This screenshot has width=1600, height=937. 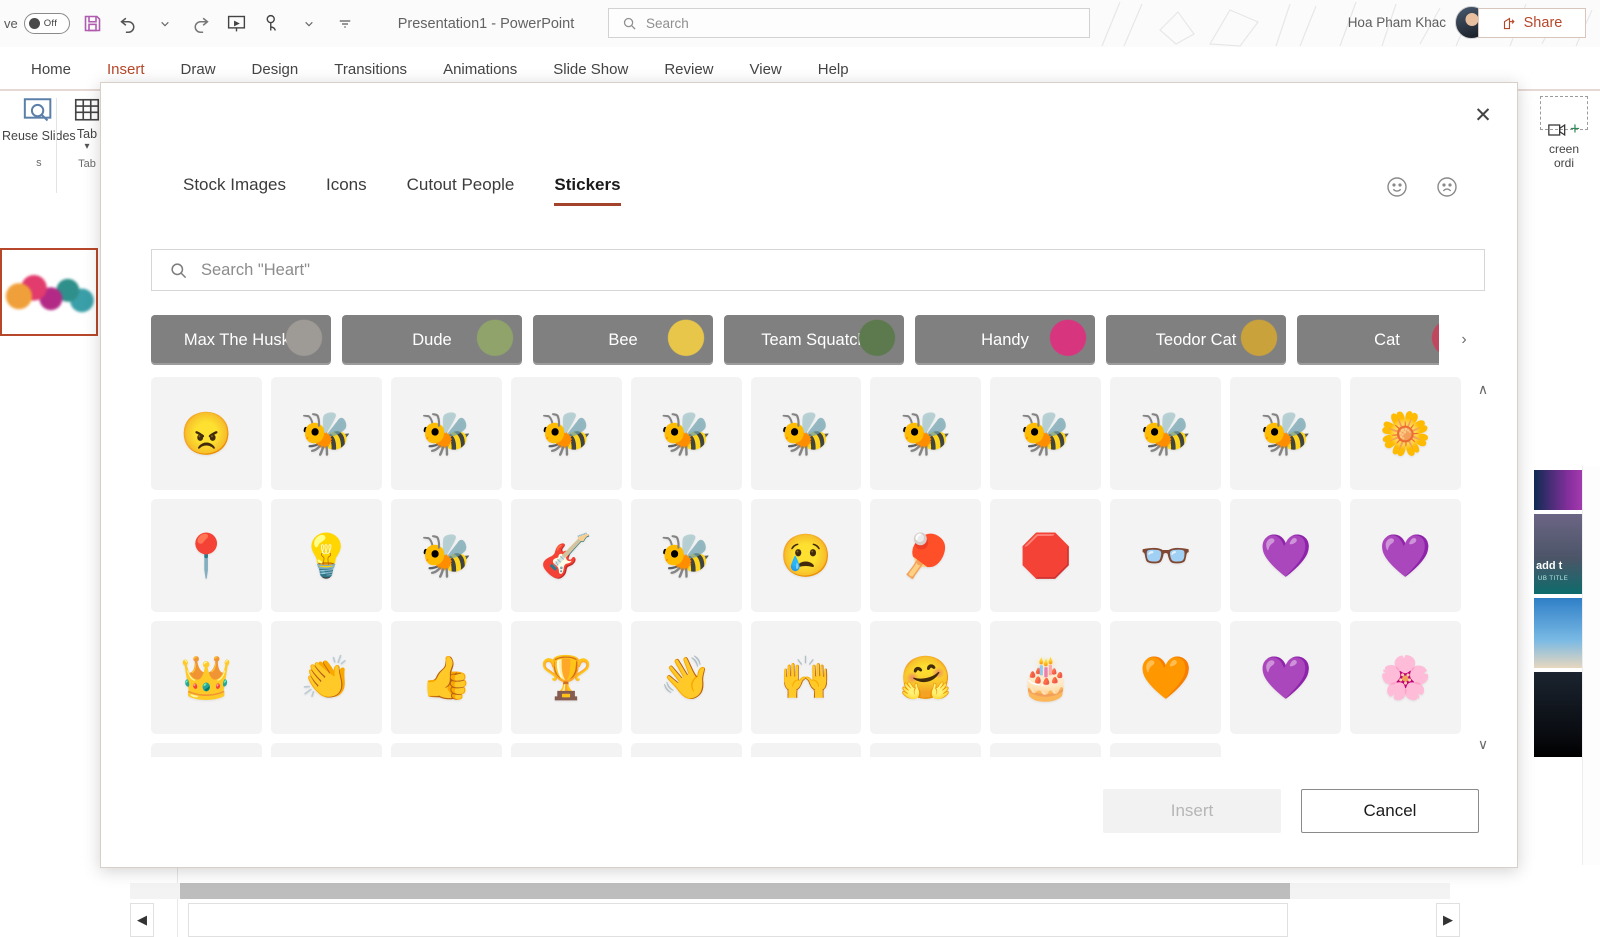 I want to click on category-chip: Bee, so click(x=623, y=340).